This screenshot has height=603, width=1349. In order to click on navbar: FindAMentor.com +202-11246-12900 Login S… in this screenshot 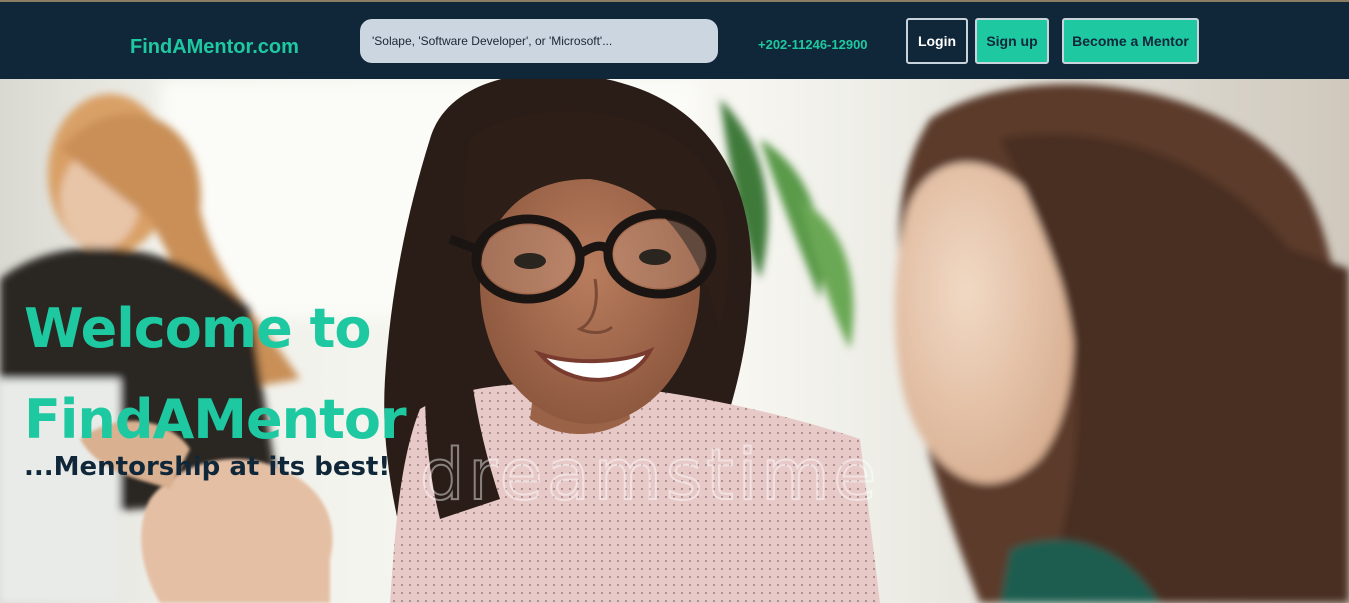, I will do `click(674, 40)`.